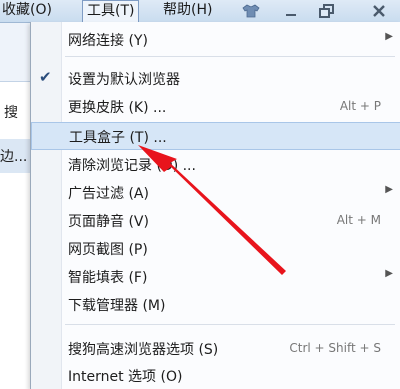 The height and width of the screenshot is (389, 400). What do you see at coordinates (45, 77) in the screenshot?
I see `checkmark-icon: ✔` at bounding box center [45, 77].